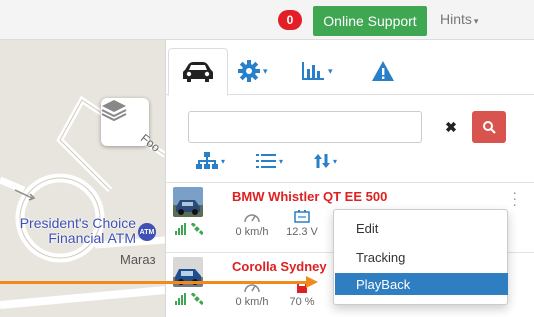 The width and height of the screenshot is (534, 317). I want to click on warning-icon, so click(383, 71).